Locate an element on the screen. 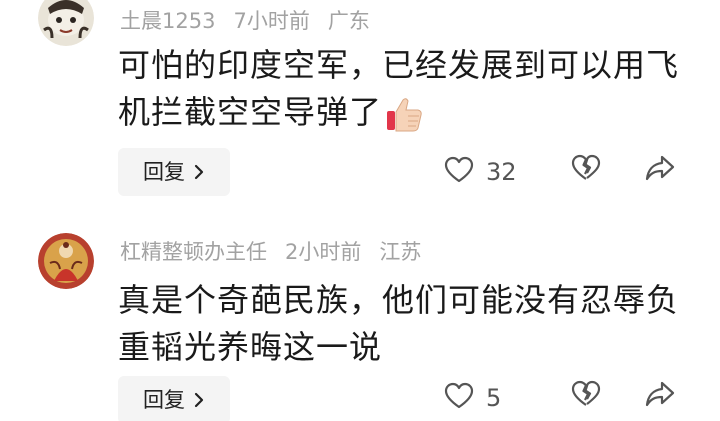 The width and height of the screenshot is (720, 421). comment-meta: 土晨1253 7小时前 广东 is located at coordinates (254, 21).